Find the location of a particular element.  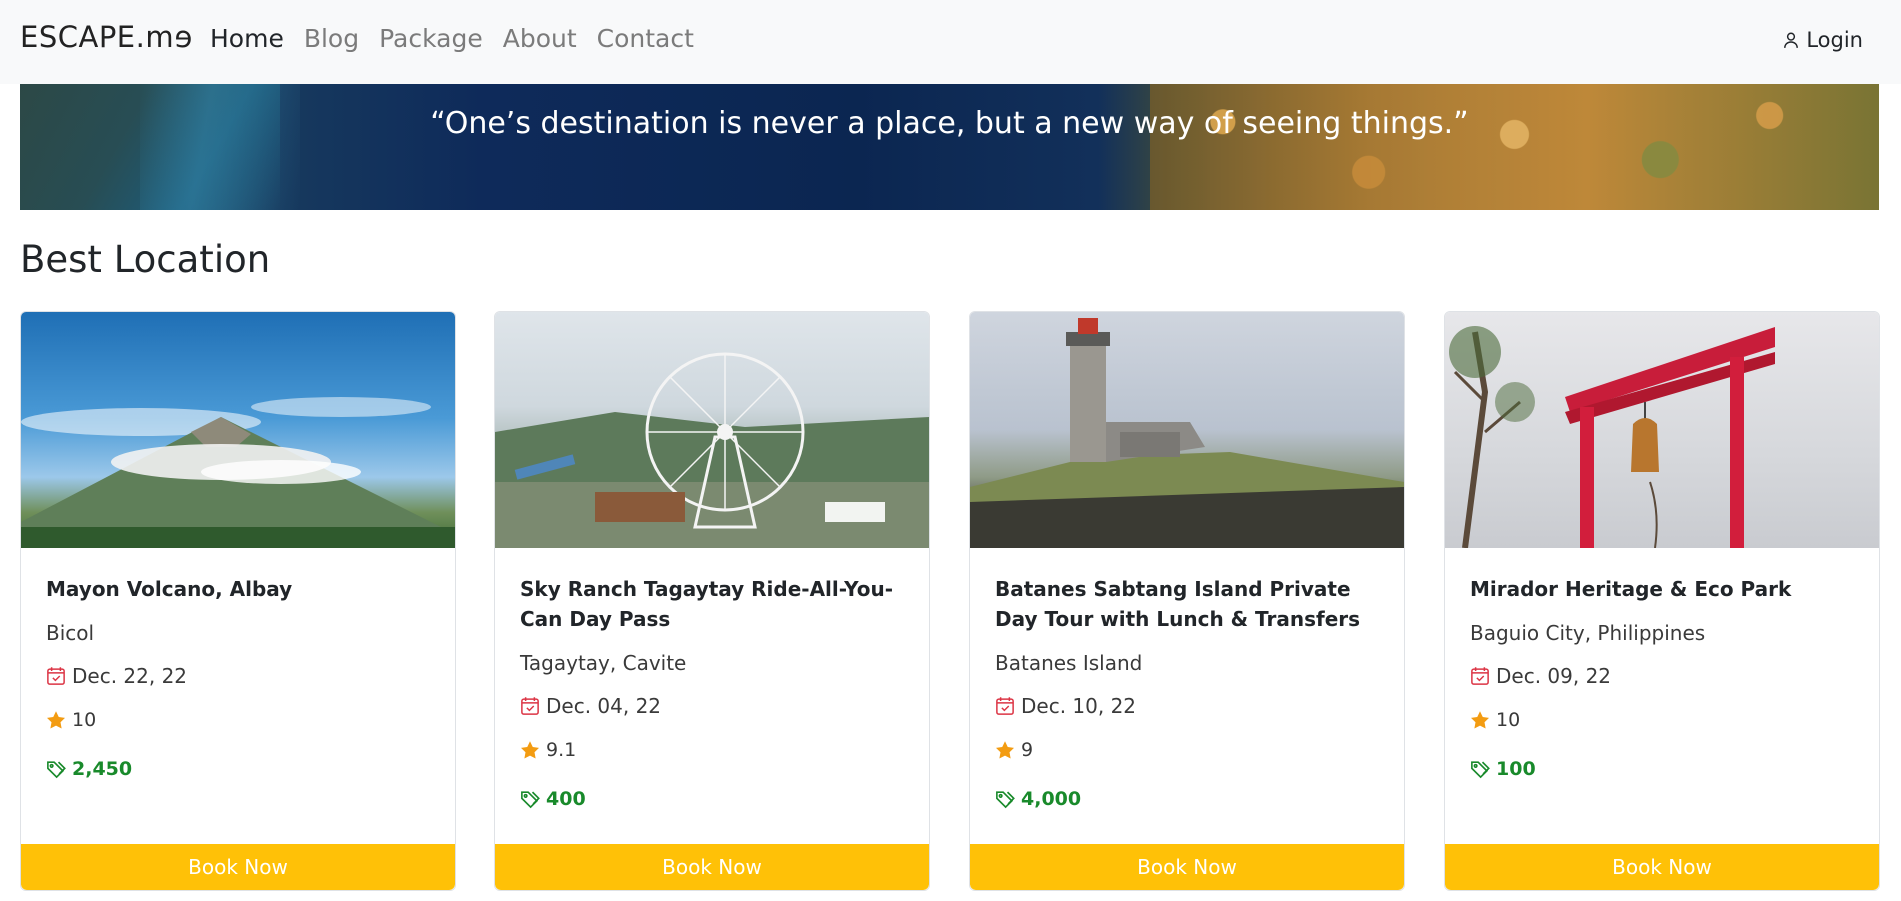

card-price-text: 4,000 is located at coordinates (1051, 799).